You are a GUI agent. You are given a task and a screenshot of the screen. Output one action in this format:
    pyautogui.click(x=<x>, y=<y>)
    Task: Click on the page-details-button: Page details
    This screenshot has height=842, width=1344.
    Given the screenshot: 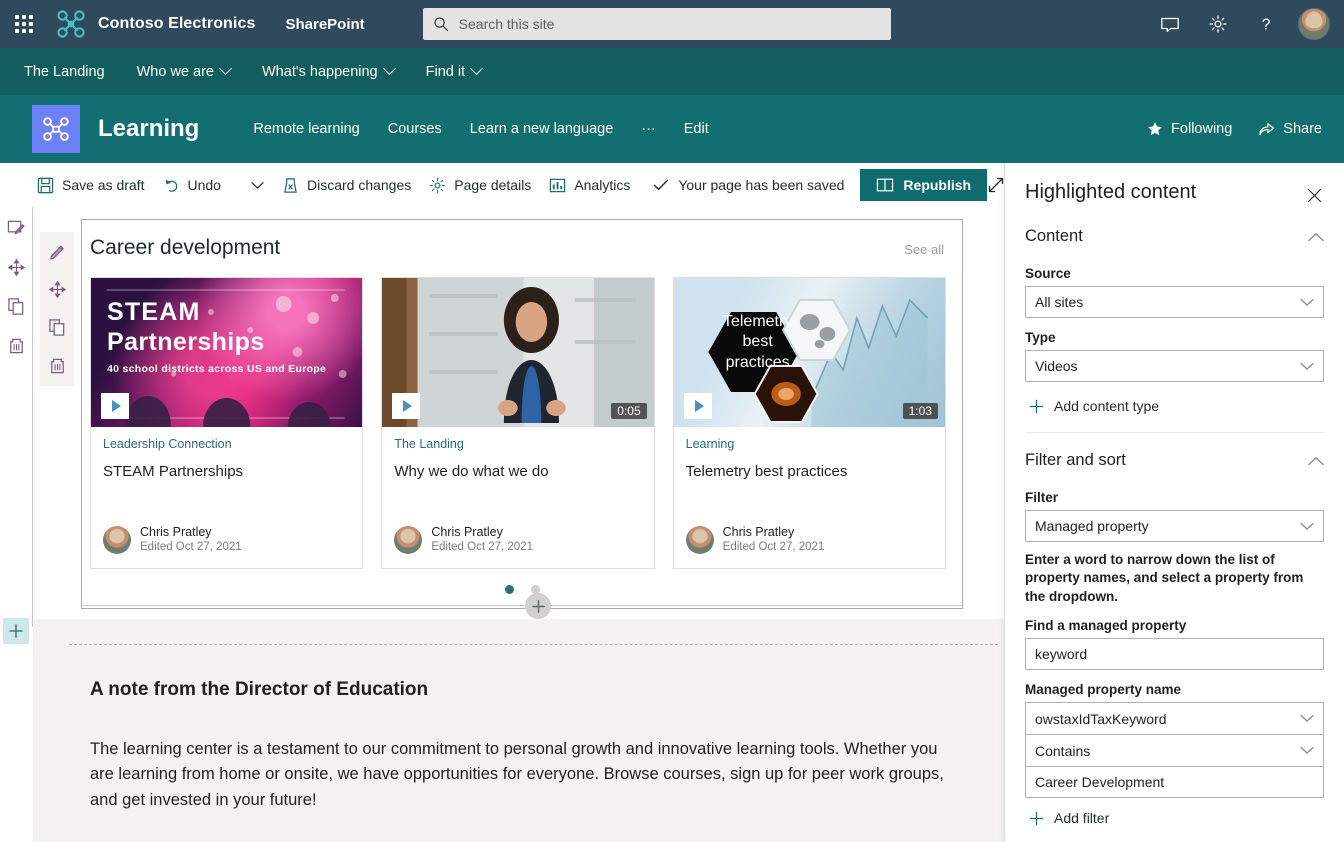 What is the action you would take?
    pyautogui.click(x=480, y=185)
    